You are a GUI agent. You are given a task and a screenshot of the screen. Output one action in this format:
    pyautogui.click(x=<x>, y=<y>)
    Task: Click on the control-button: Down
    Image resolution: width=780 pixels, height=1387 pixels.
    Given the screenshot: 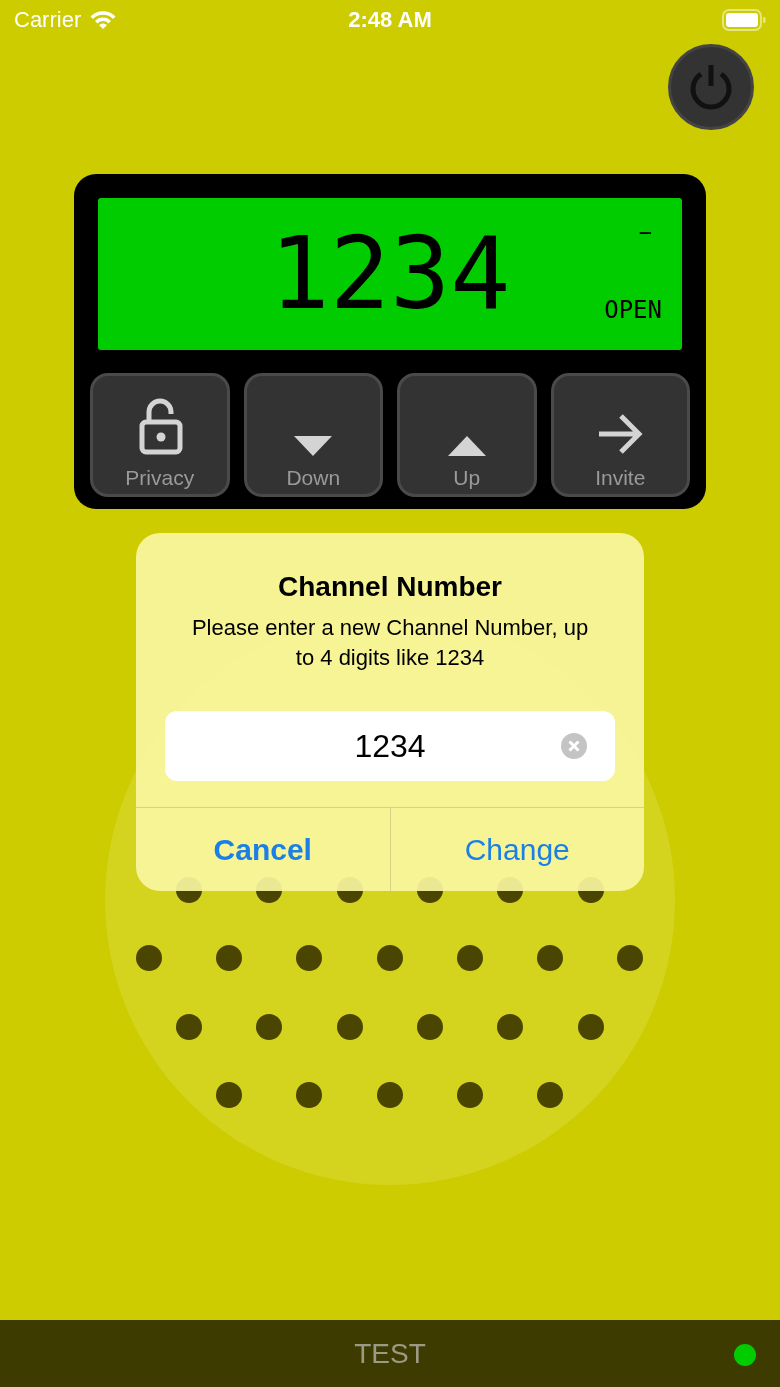 What is the action you would take?
    pyautogui.click(x=313, y=435)
    